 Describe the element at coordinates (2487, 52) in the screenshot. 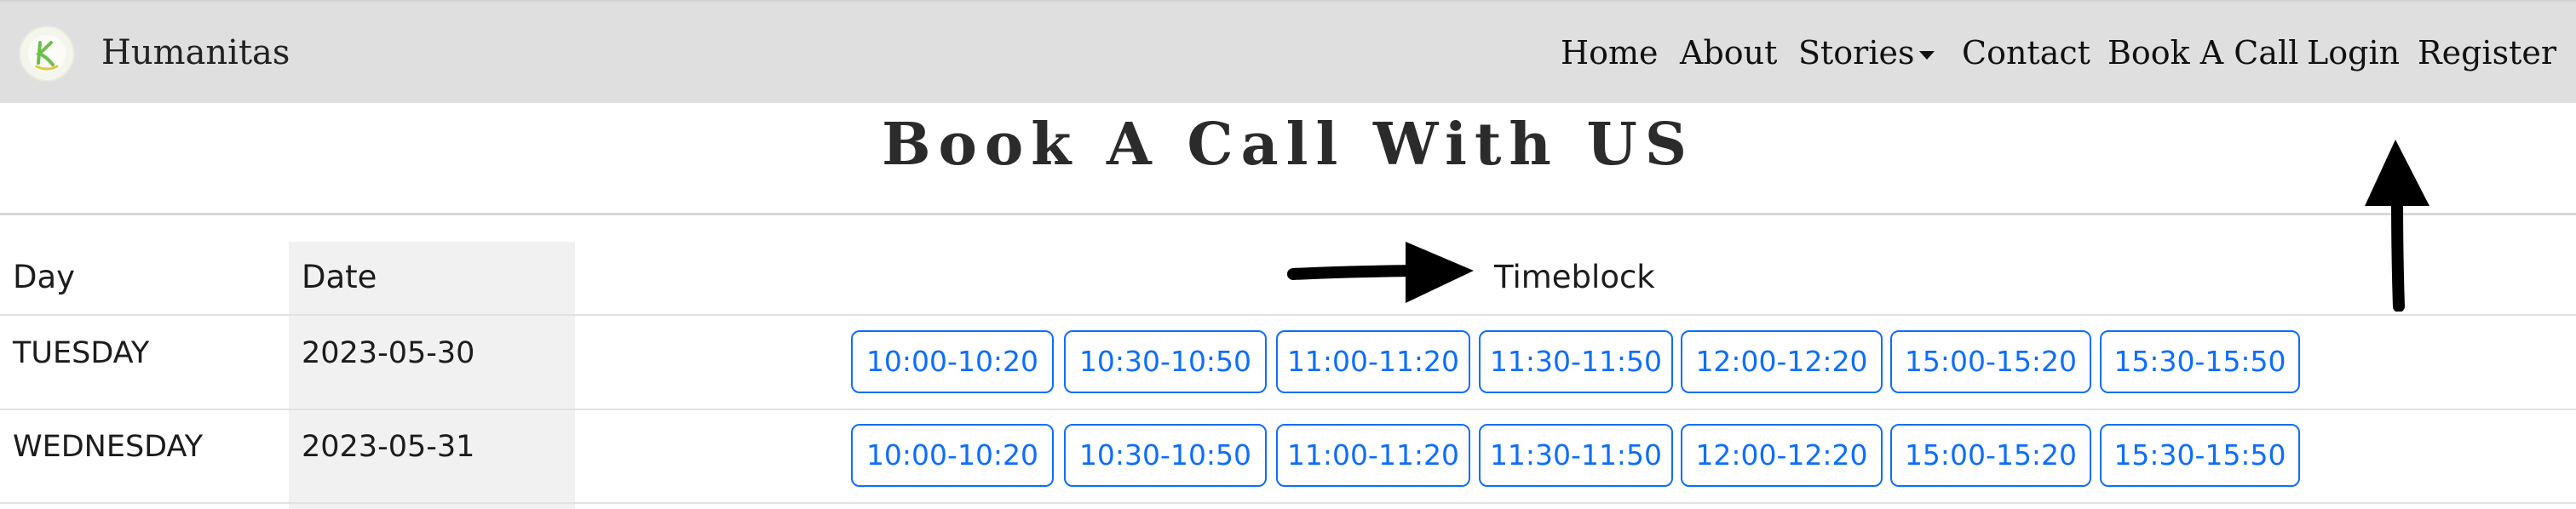

I see `nav-register: Register` at that location.